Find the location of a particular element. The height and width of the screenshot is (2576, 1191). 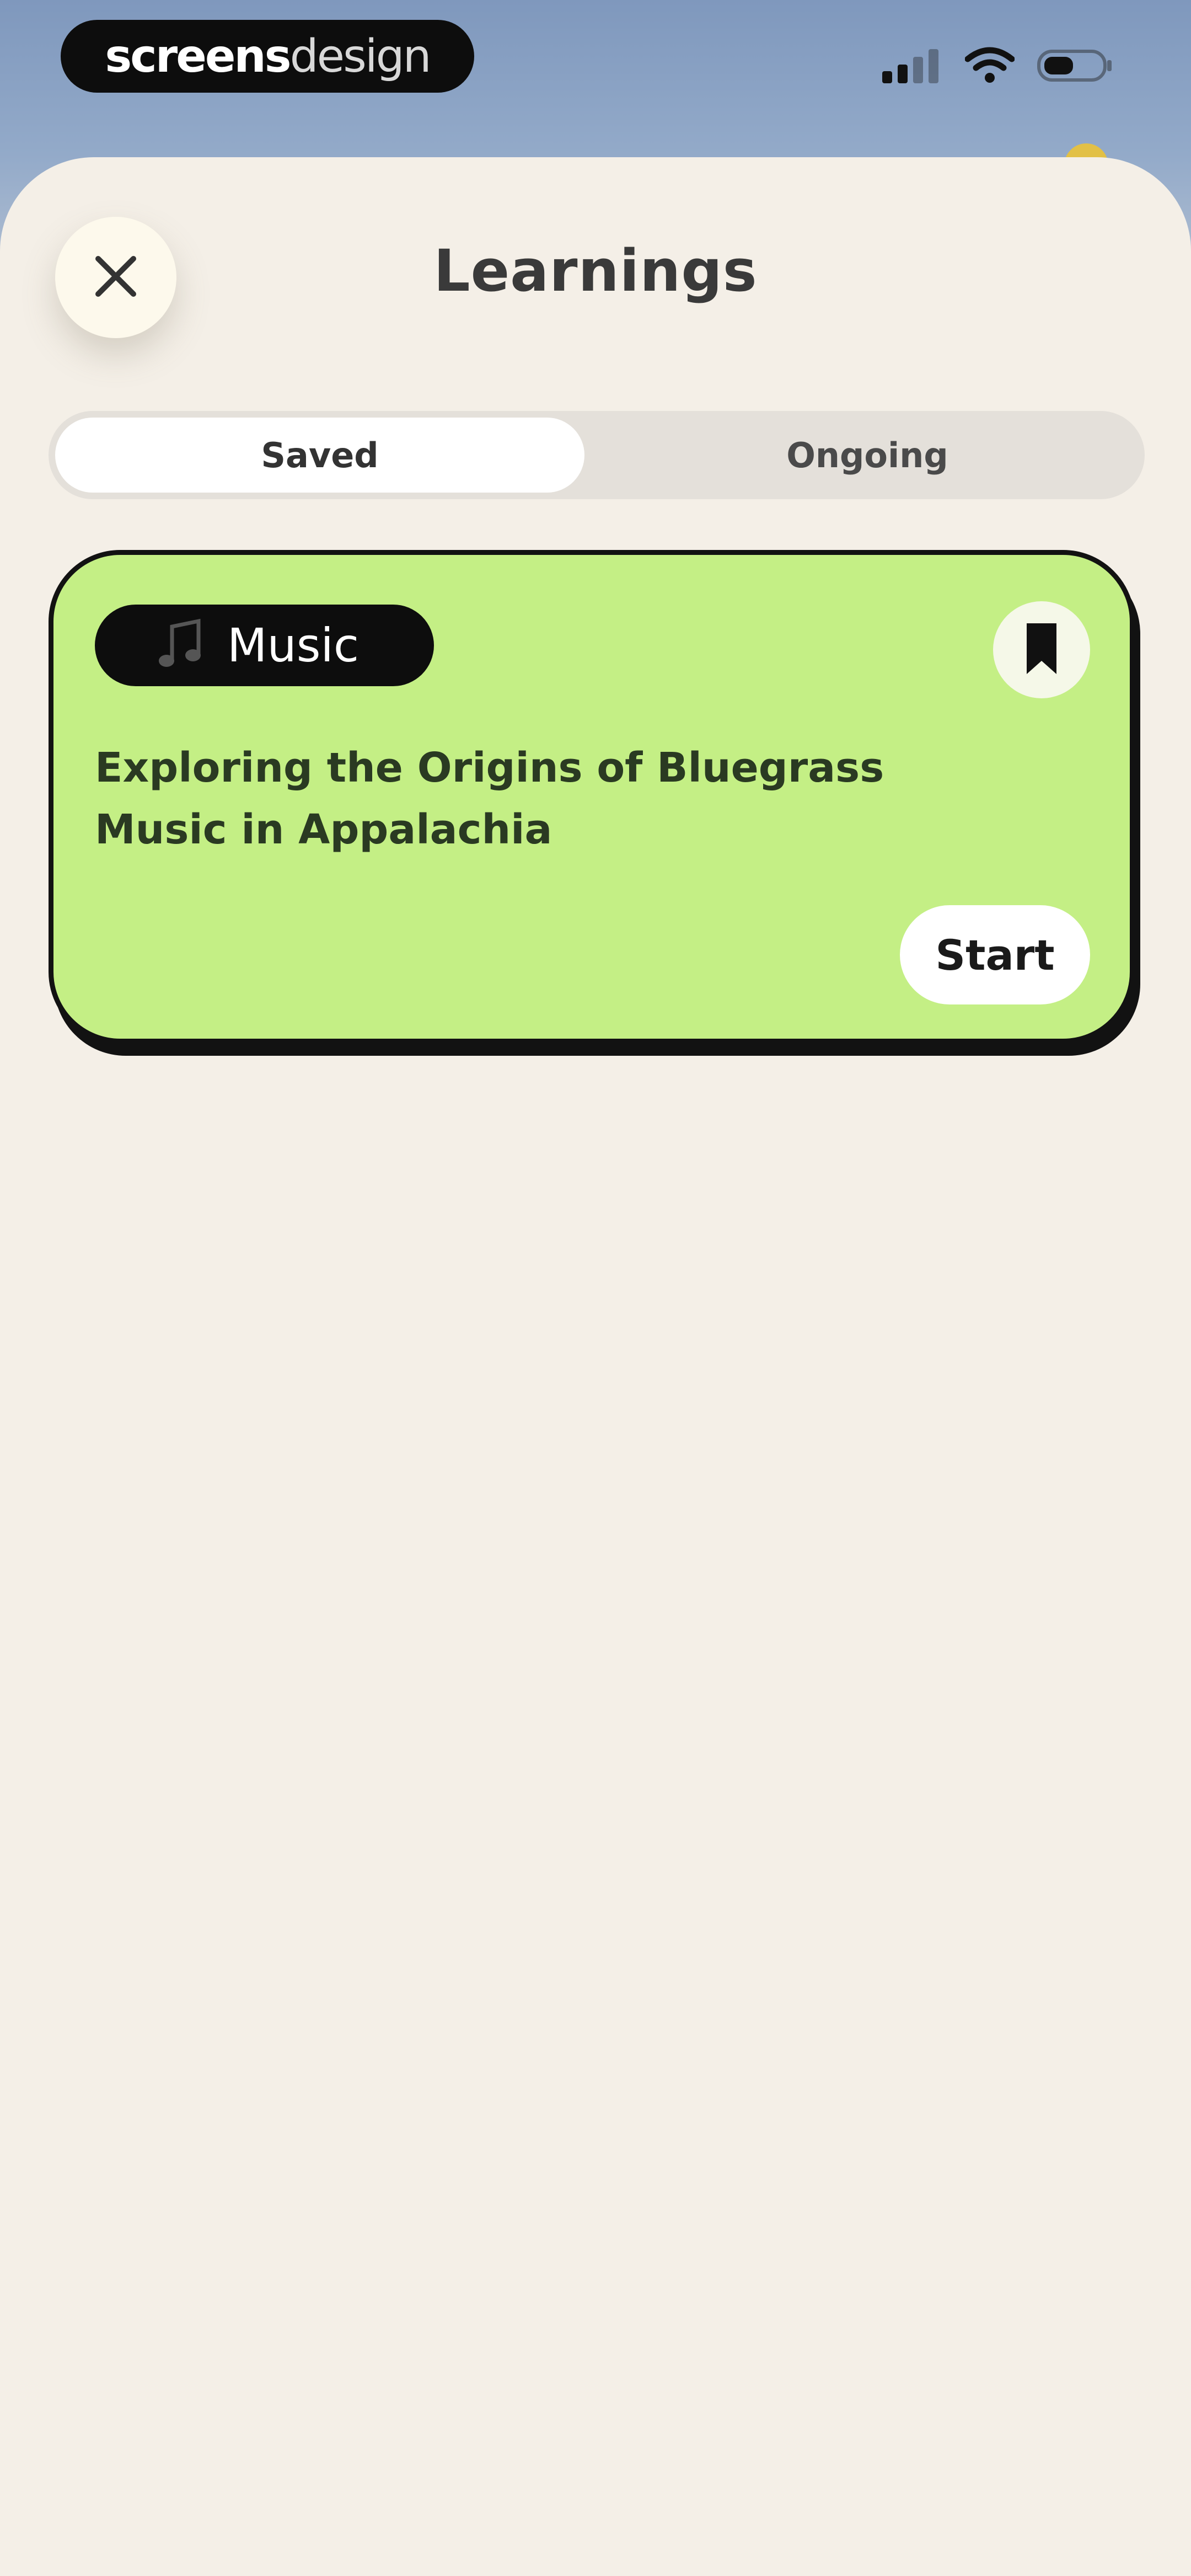

tab-ongoing: Ongoing is located at coordinates (867, 455).